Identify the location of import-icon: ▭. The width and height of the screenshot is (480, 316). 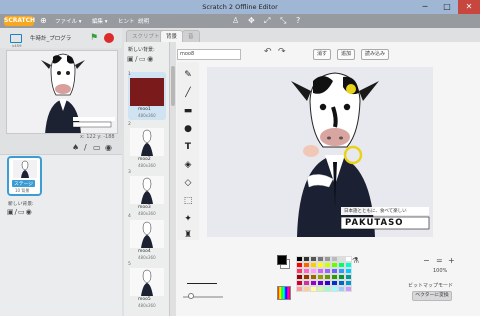
(143, 59).